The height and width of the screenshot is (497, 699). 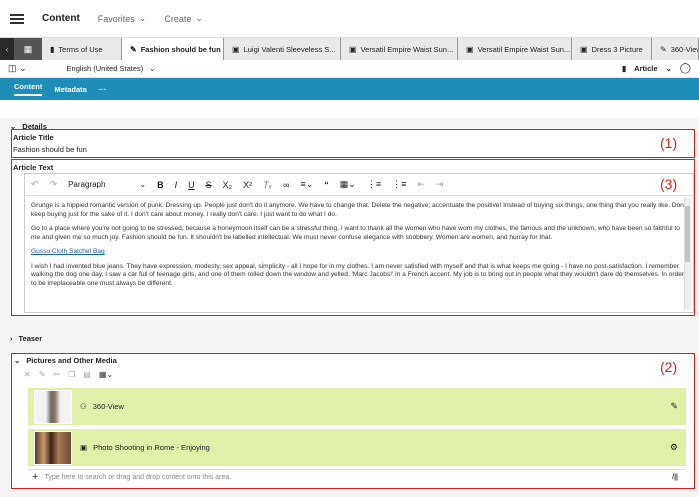 I want to click on chevron-right-icon: ›, so click(x=11, y=338).